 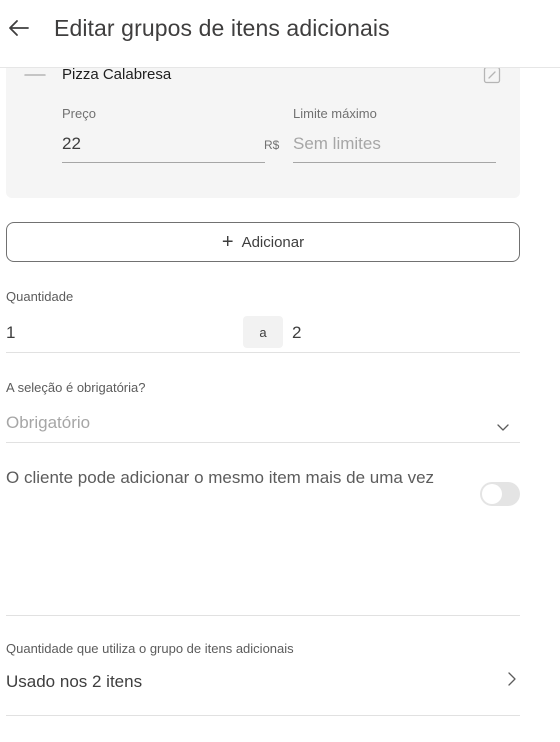 I want to click on required-select: Obrigatório, so click(x=263, y=423).